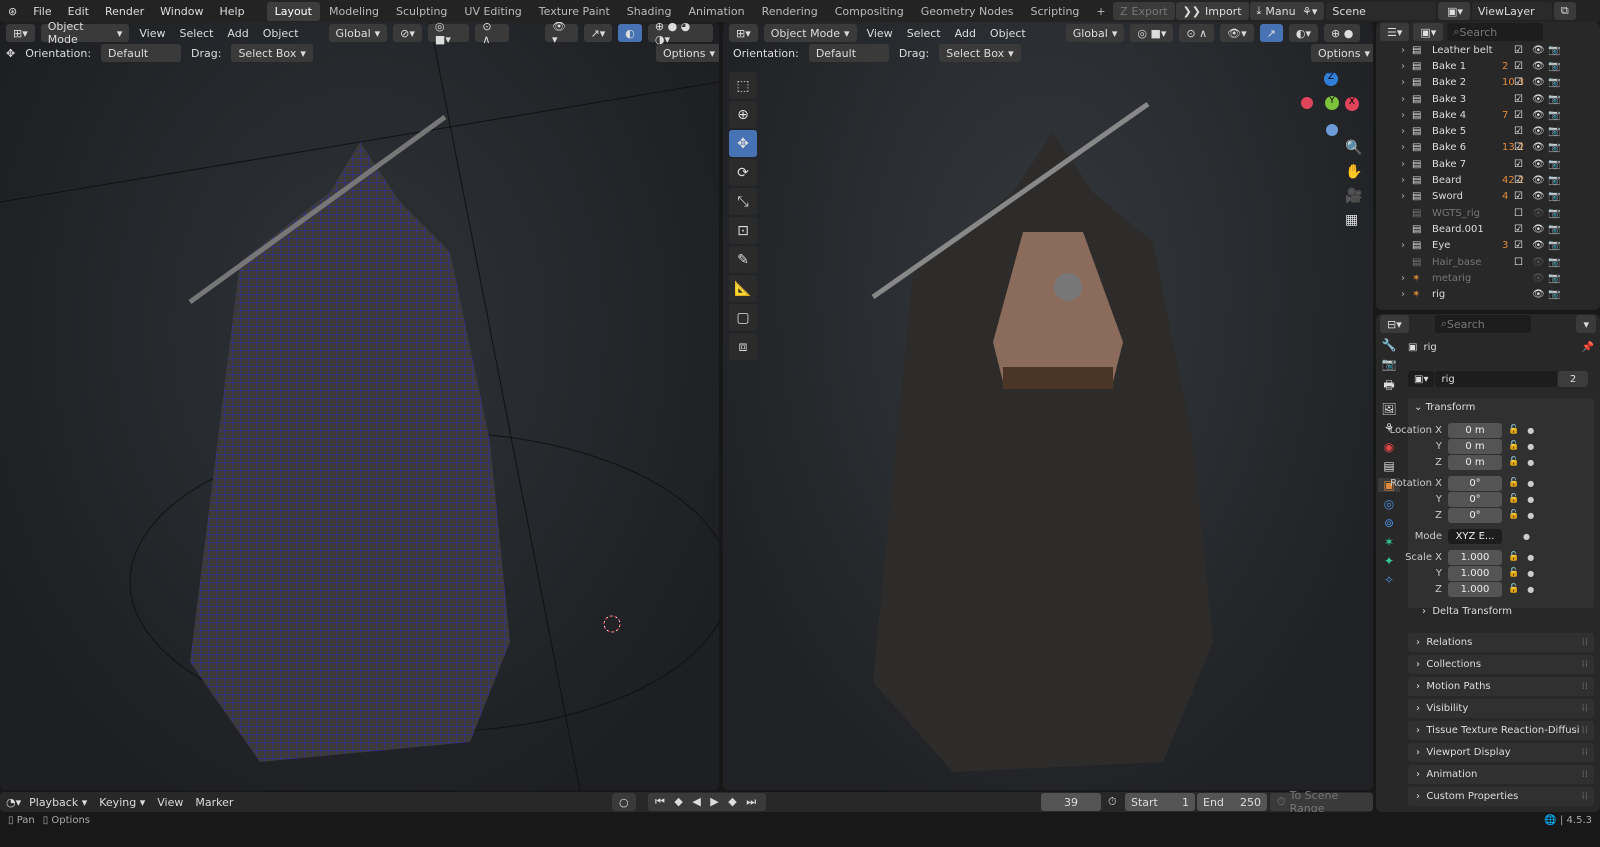  I want to click on menu-keying: Keying ▾, so click(122, 802).